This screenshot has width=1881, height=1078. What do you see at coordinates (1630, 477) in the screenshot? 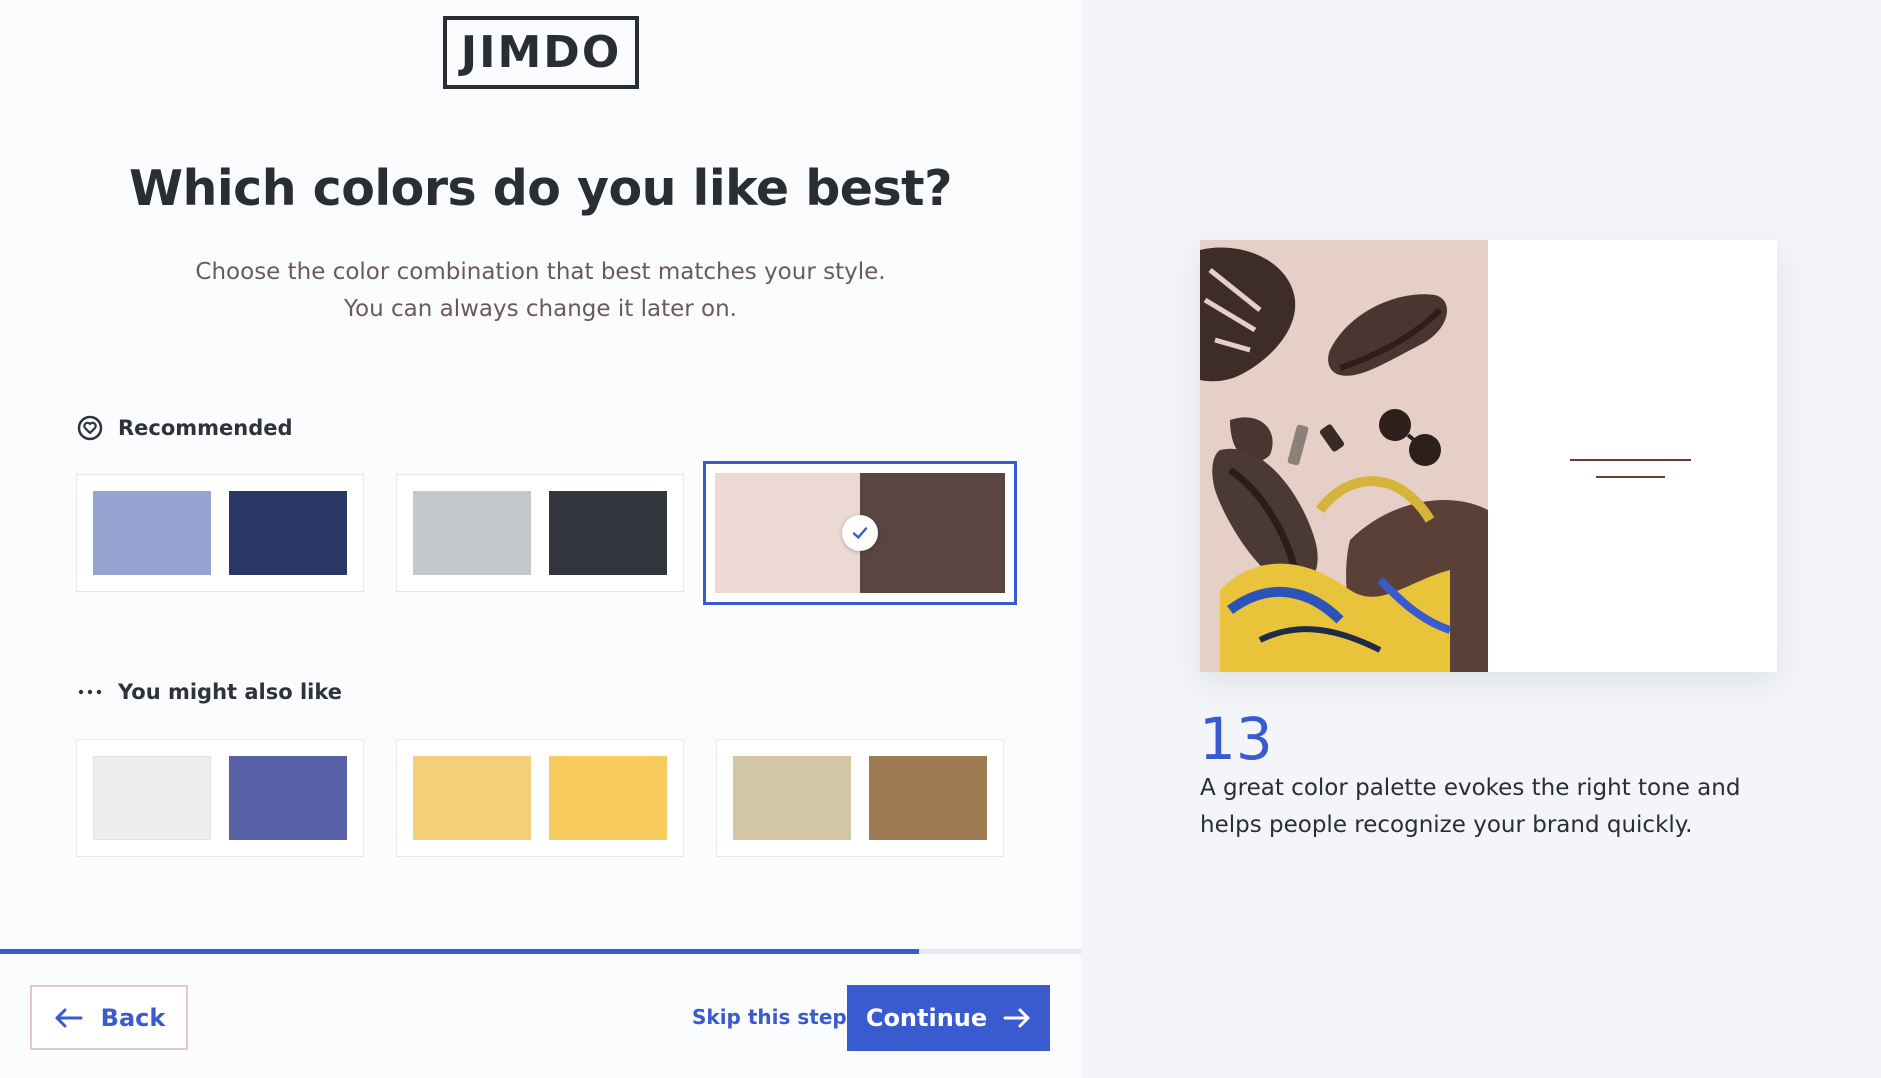
I see `preview-subheading-line` at bounding box center [1630, 477].